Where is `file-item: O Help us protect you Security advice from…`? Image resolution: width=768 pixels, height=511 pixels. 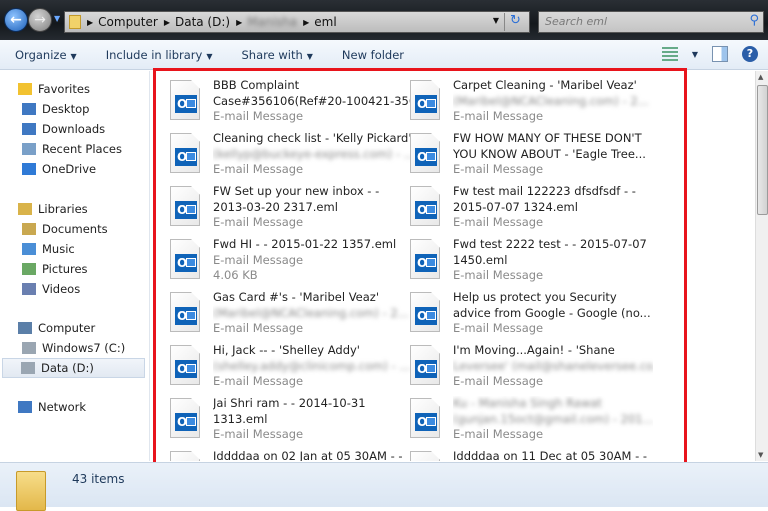
file-item: O Help us protect you Security advice from… is located at coordinates (530, 315).